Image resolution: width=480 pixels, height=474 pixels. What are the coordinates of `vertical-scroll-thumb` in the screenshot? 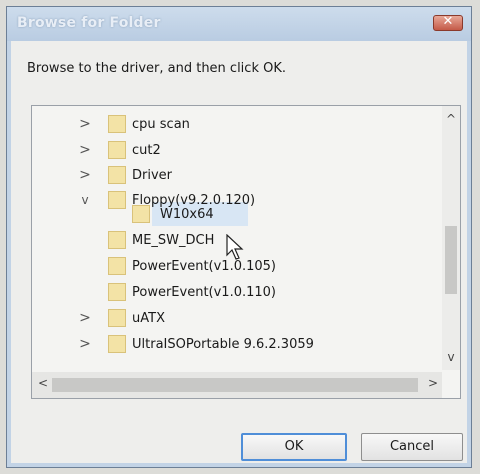 It's located at (451, 260).